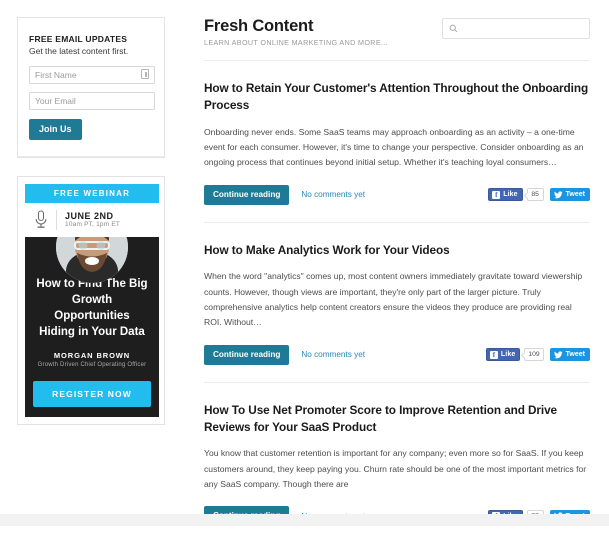 This screenshot has height=543, width=609. I want to click on optin-title: FREE EMAIL UPDATES, so click(78, 39).